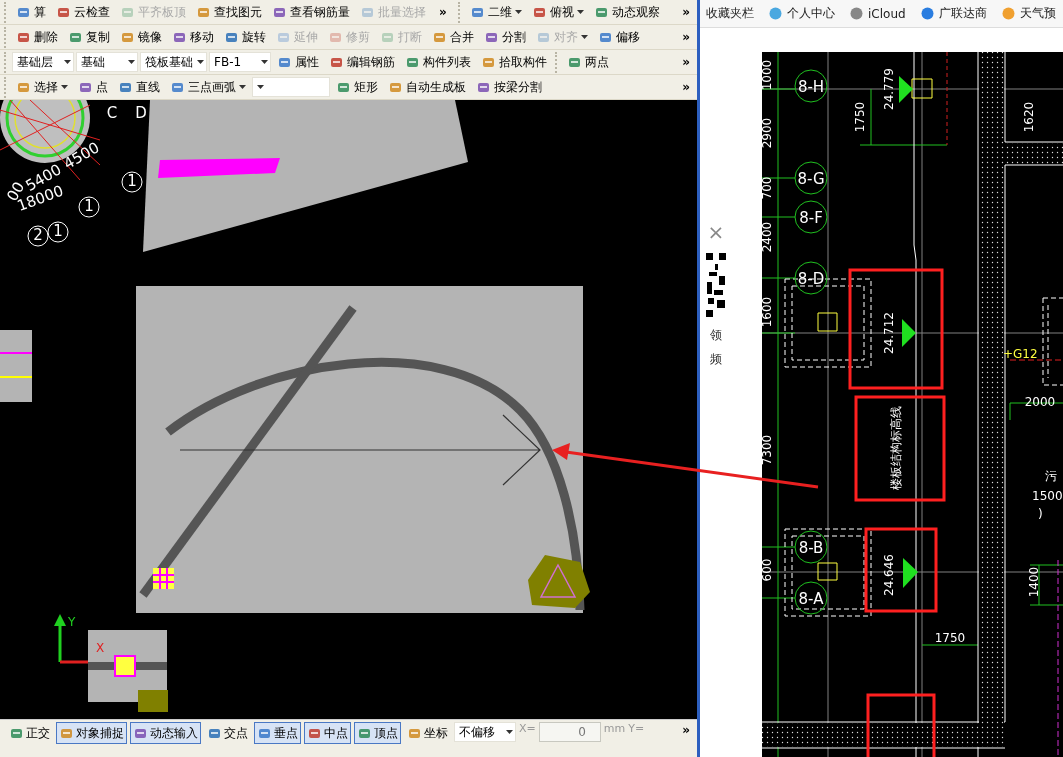 This screenshot has width=1063, height=757. I want to click on toolbar-button: 编辑钢筋, so click(362, 62).